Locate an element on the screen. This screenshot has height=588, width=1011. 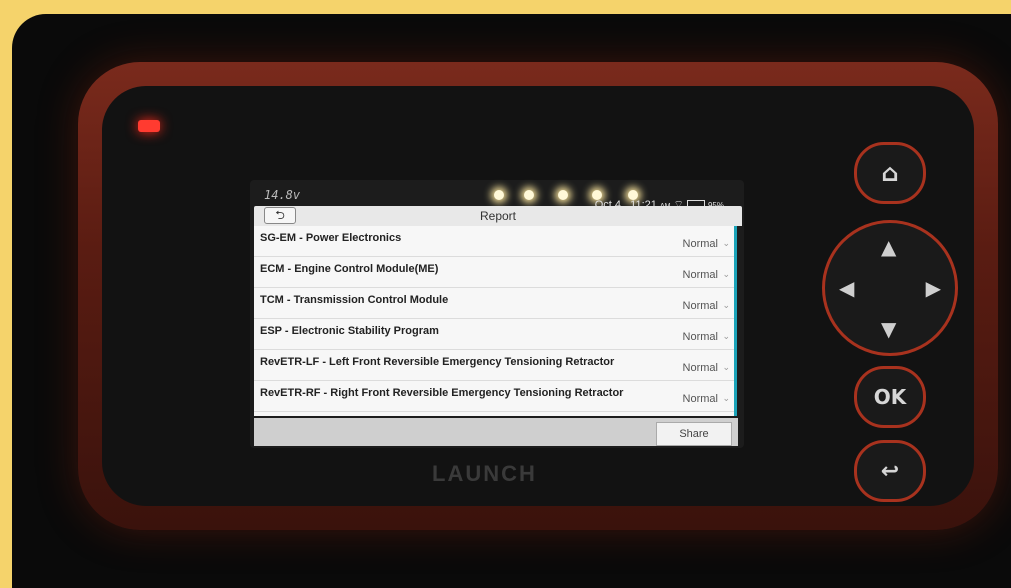
back-button: ↩ is located at coordinates (890, 471).